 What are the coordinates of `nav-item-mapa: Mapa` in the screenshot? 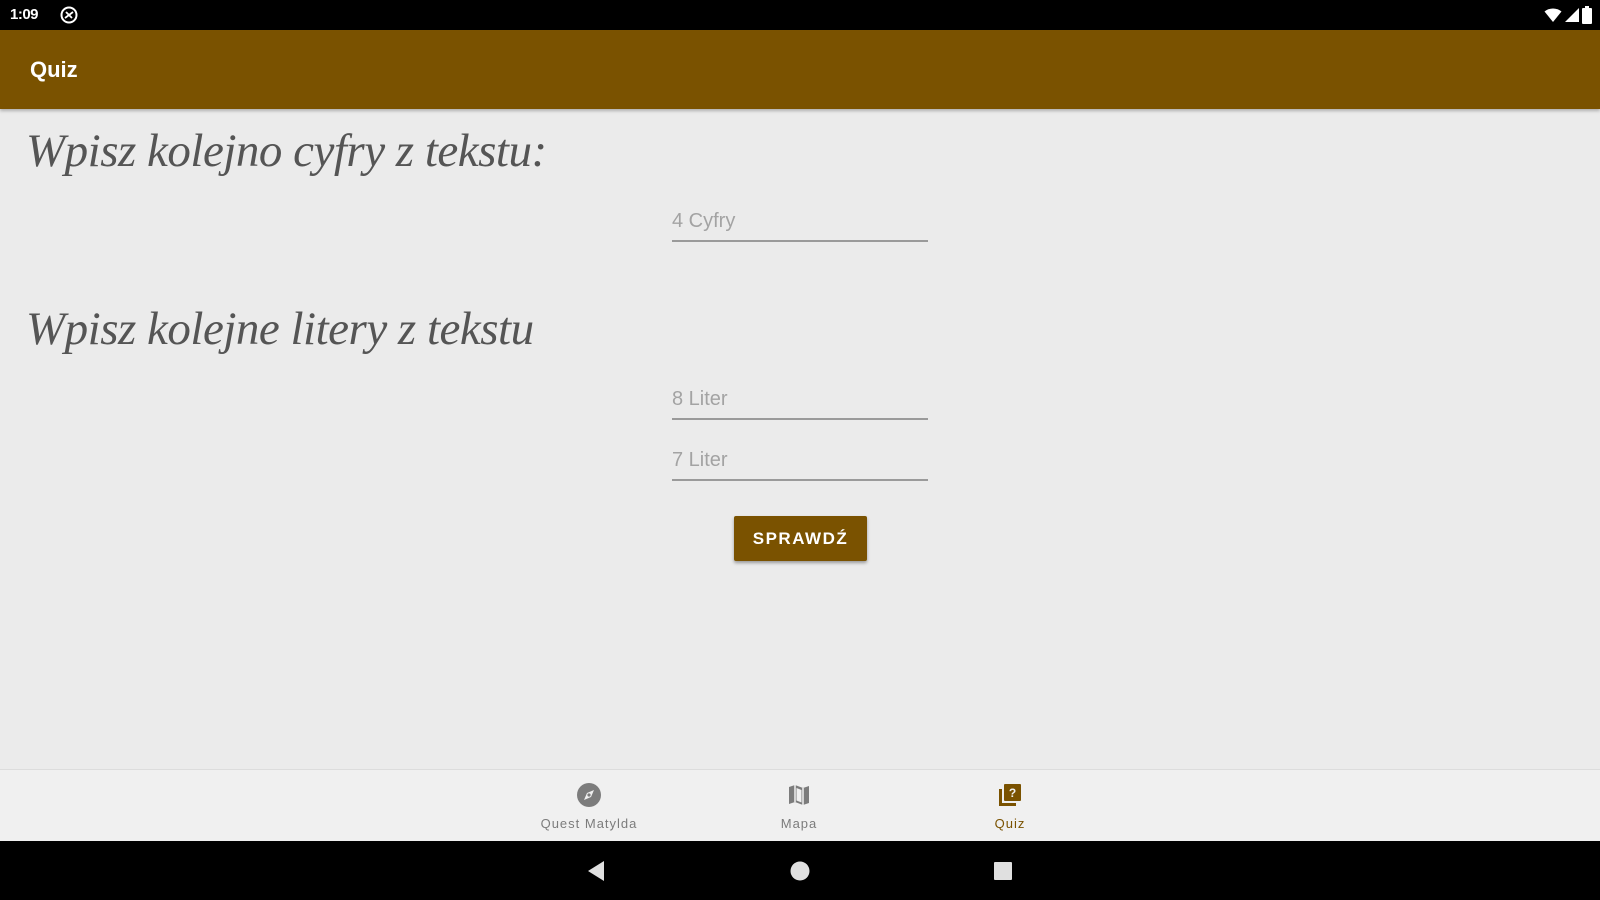 It's located at (799, 806).